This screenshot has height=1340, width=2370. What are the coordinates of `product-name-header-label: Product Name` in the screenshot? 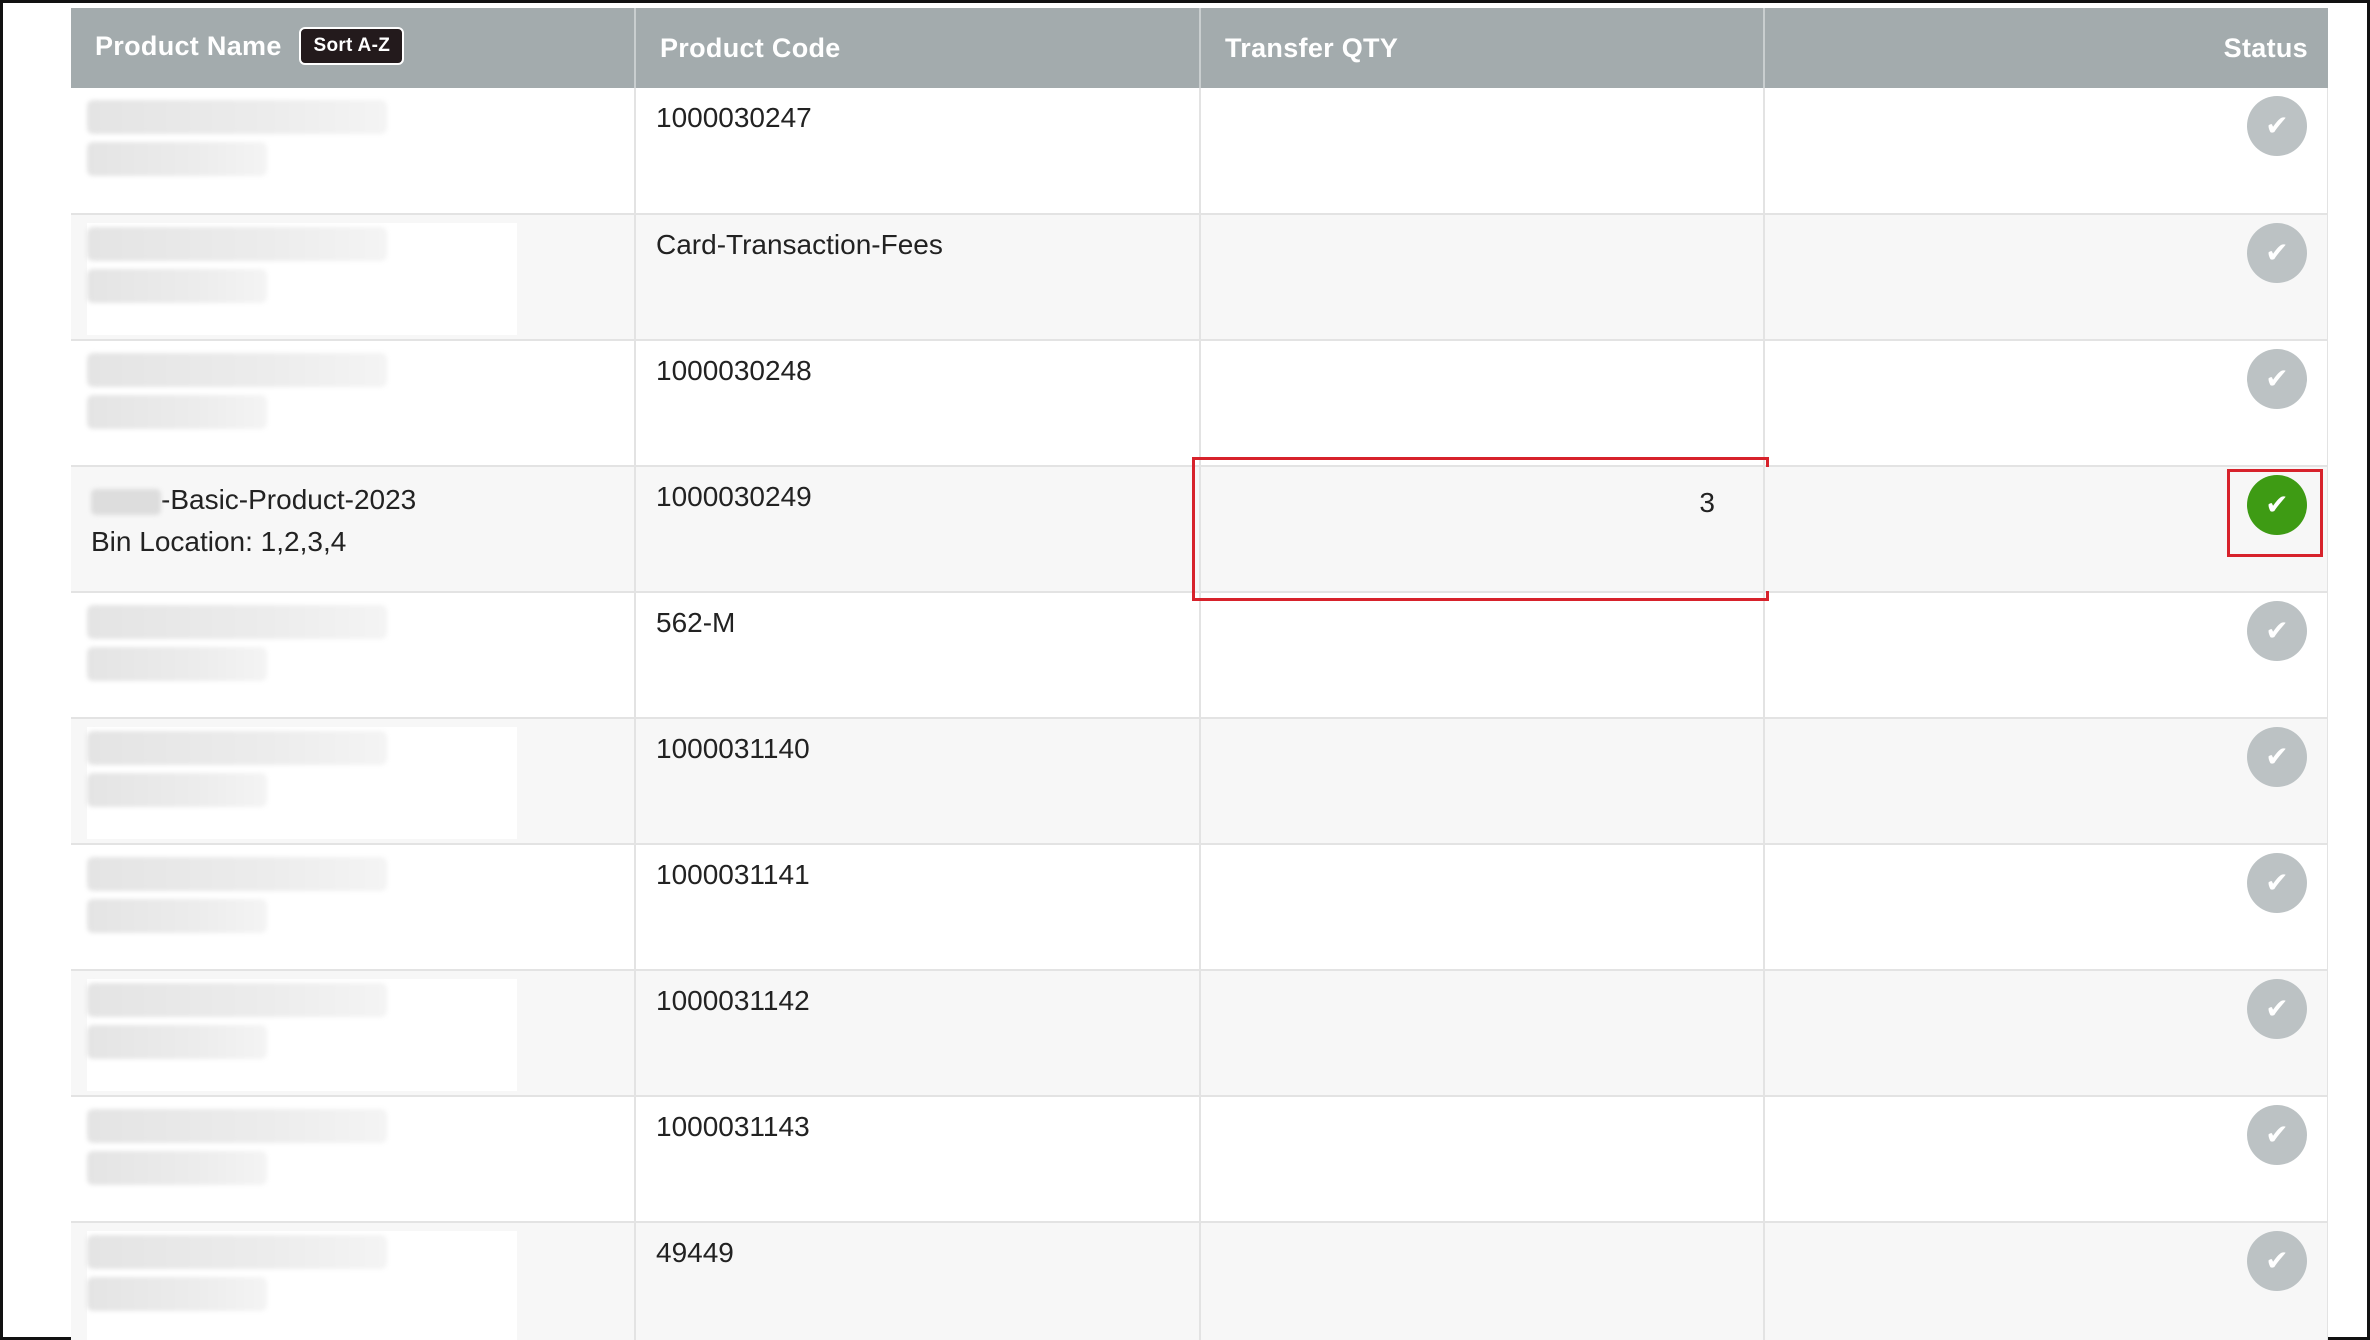 It's located at (188, 46).